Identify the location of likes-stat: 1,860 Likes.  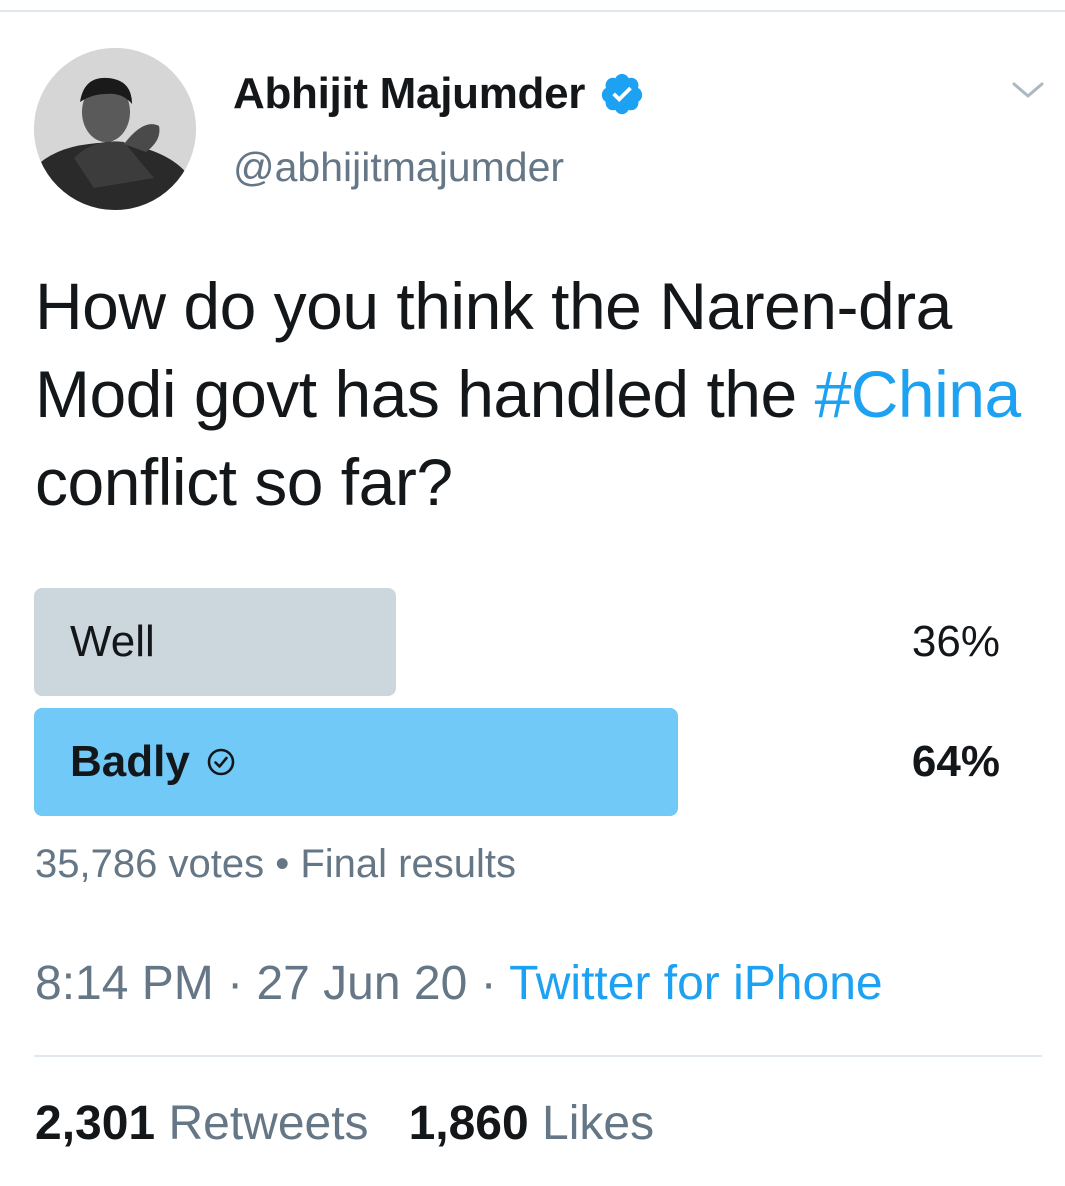
(532, 1123).